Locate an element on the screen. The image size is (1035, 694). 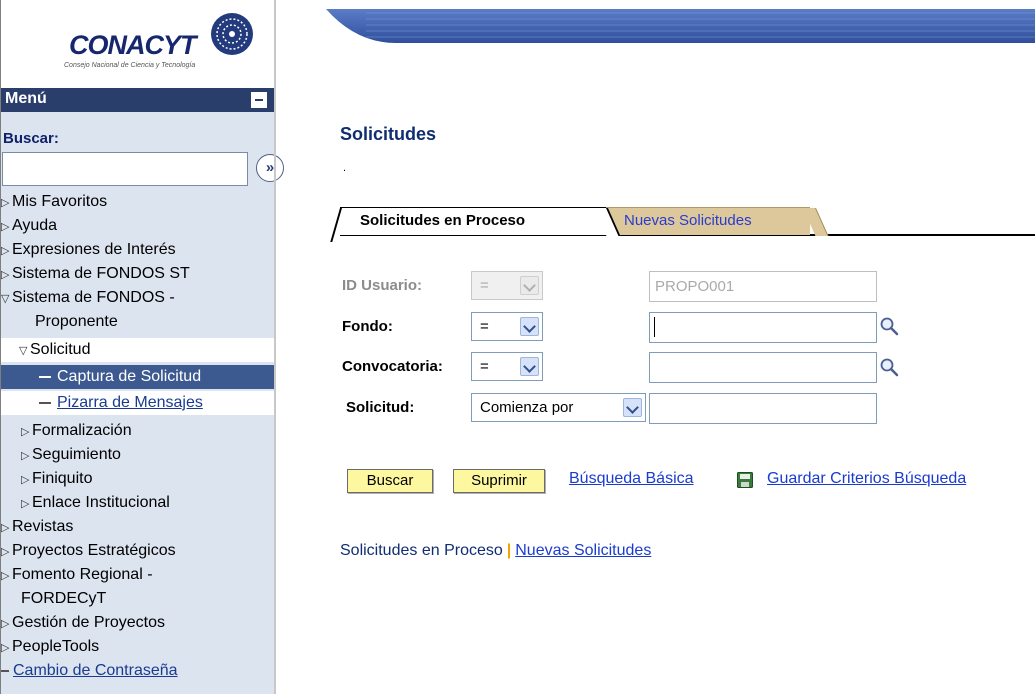
convocatoria-label: Convocatoria: is located at coordinates (392, 366).